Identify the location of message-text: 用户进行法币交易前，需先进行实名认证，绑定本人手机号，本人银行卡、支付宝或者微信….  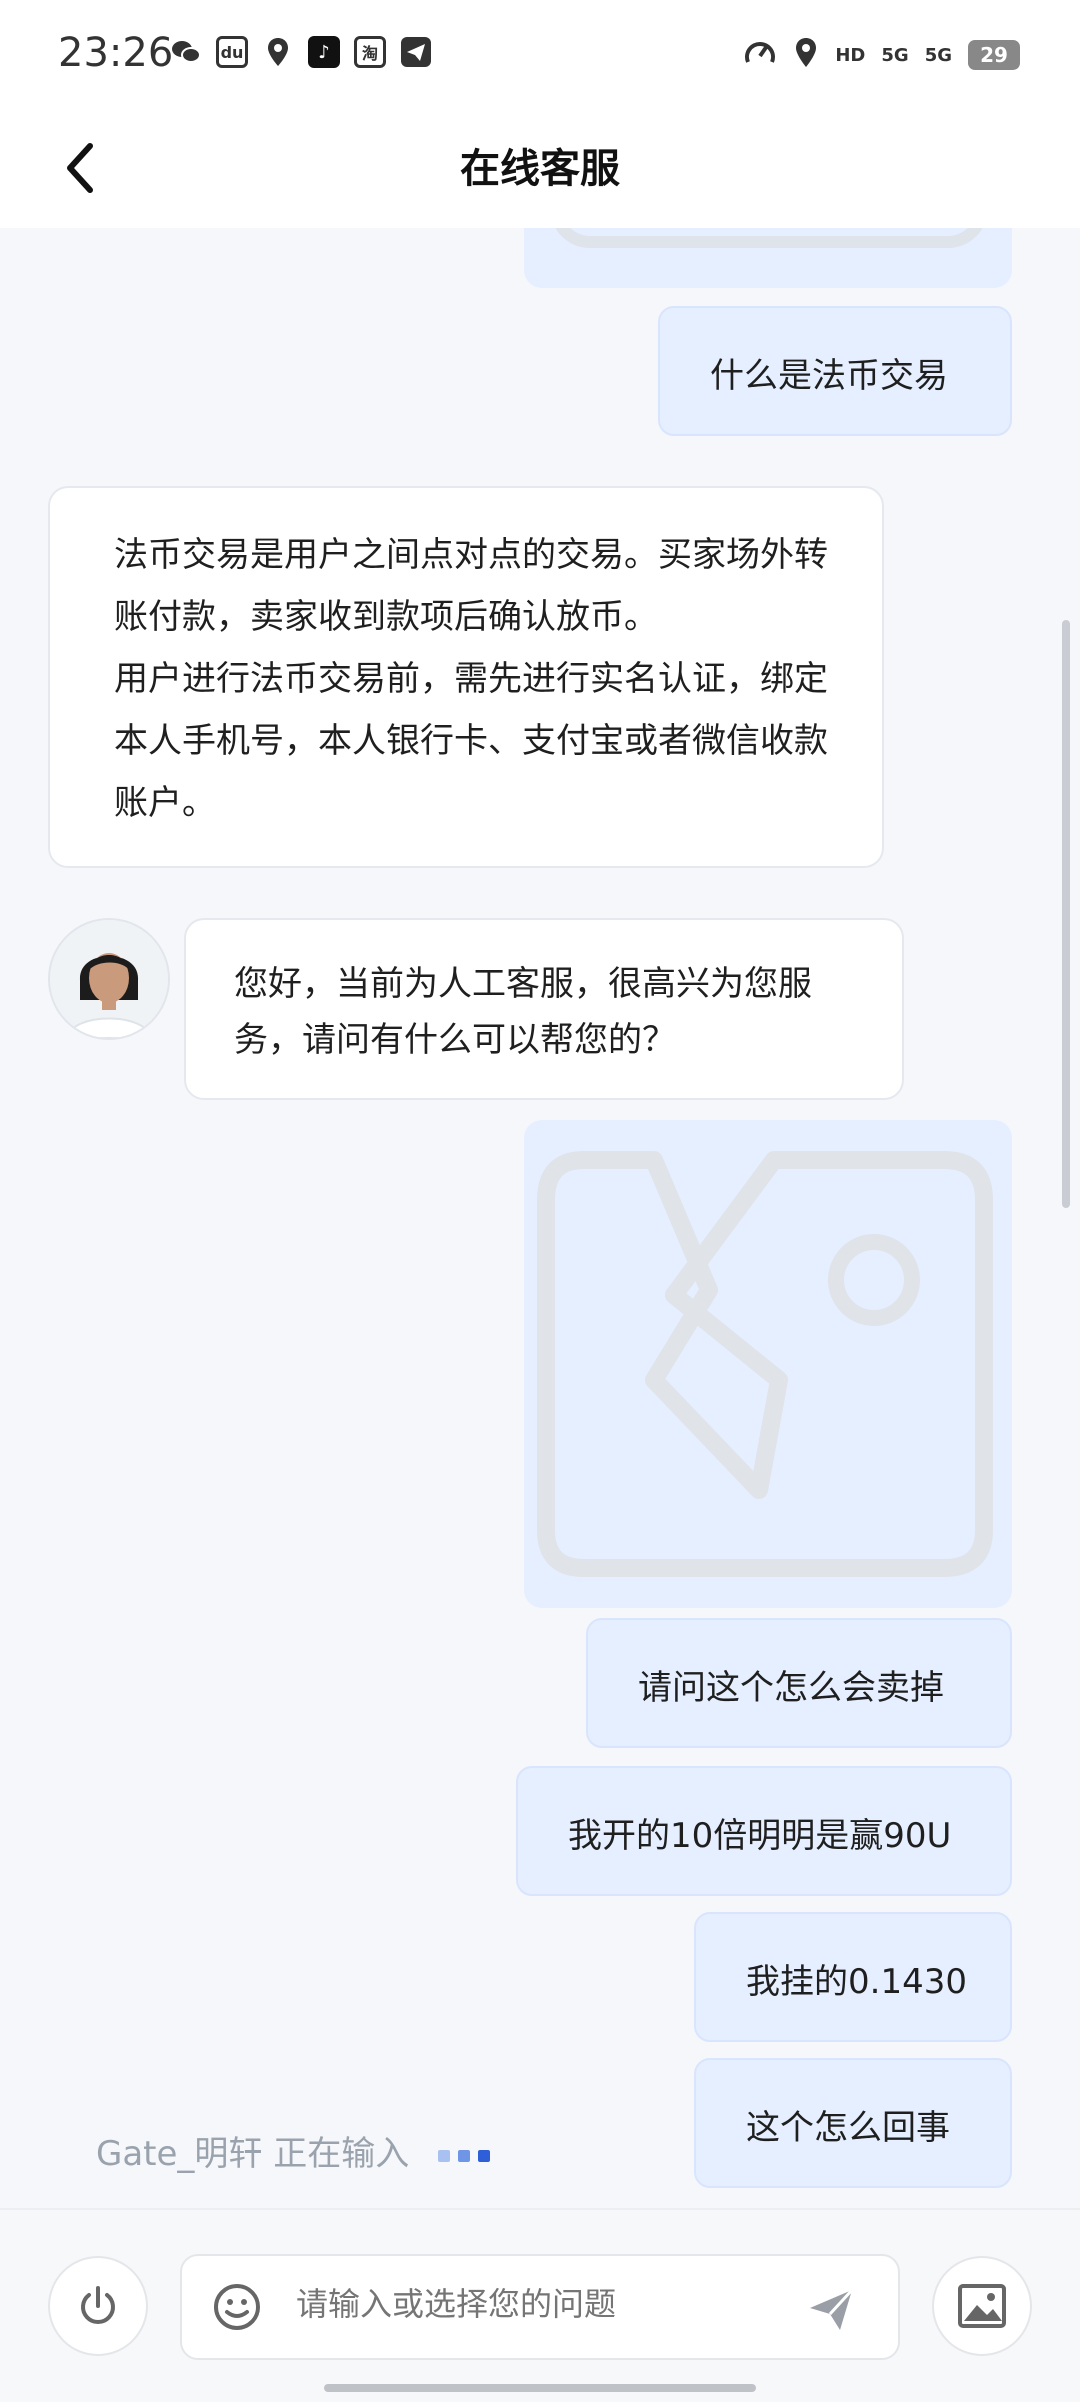
(471, 741).